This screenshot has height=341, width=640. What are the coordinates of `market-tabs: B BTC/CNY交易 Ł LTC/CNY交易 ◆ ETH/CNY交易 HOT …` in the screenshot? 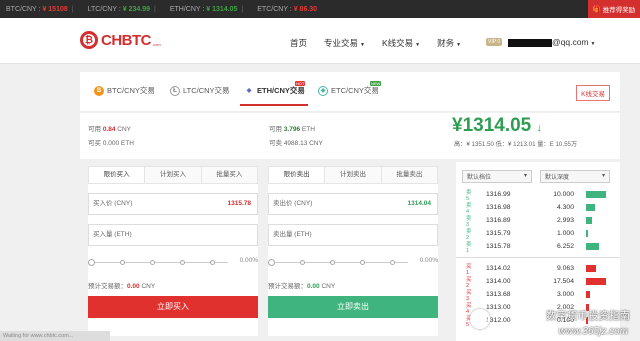 It's located at (350, 92).